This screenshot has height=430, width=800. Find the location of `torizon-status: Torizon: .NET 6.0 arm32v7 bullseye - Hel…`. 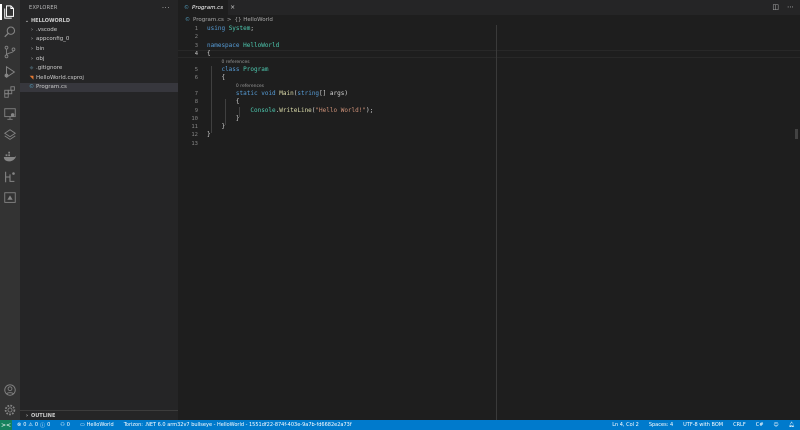

torizon-status: Torizon: .NET 6.0 arm32v7 bullseye - Hel… is located at coordinates (238, 425).